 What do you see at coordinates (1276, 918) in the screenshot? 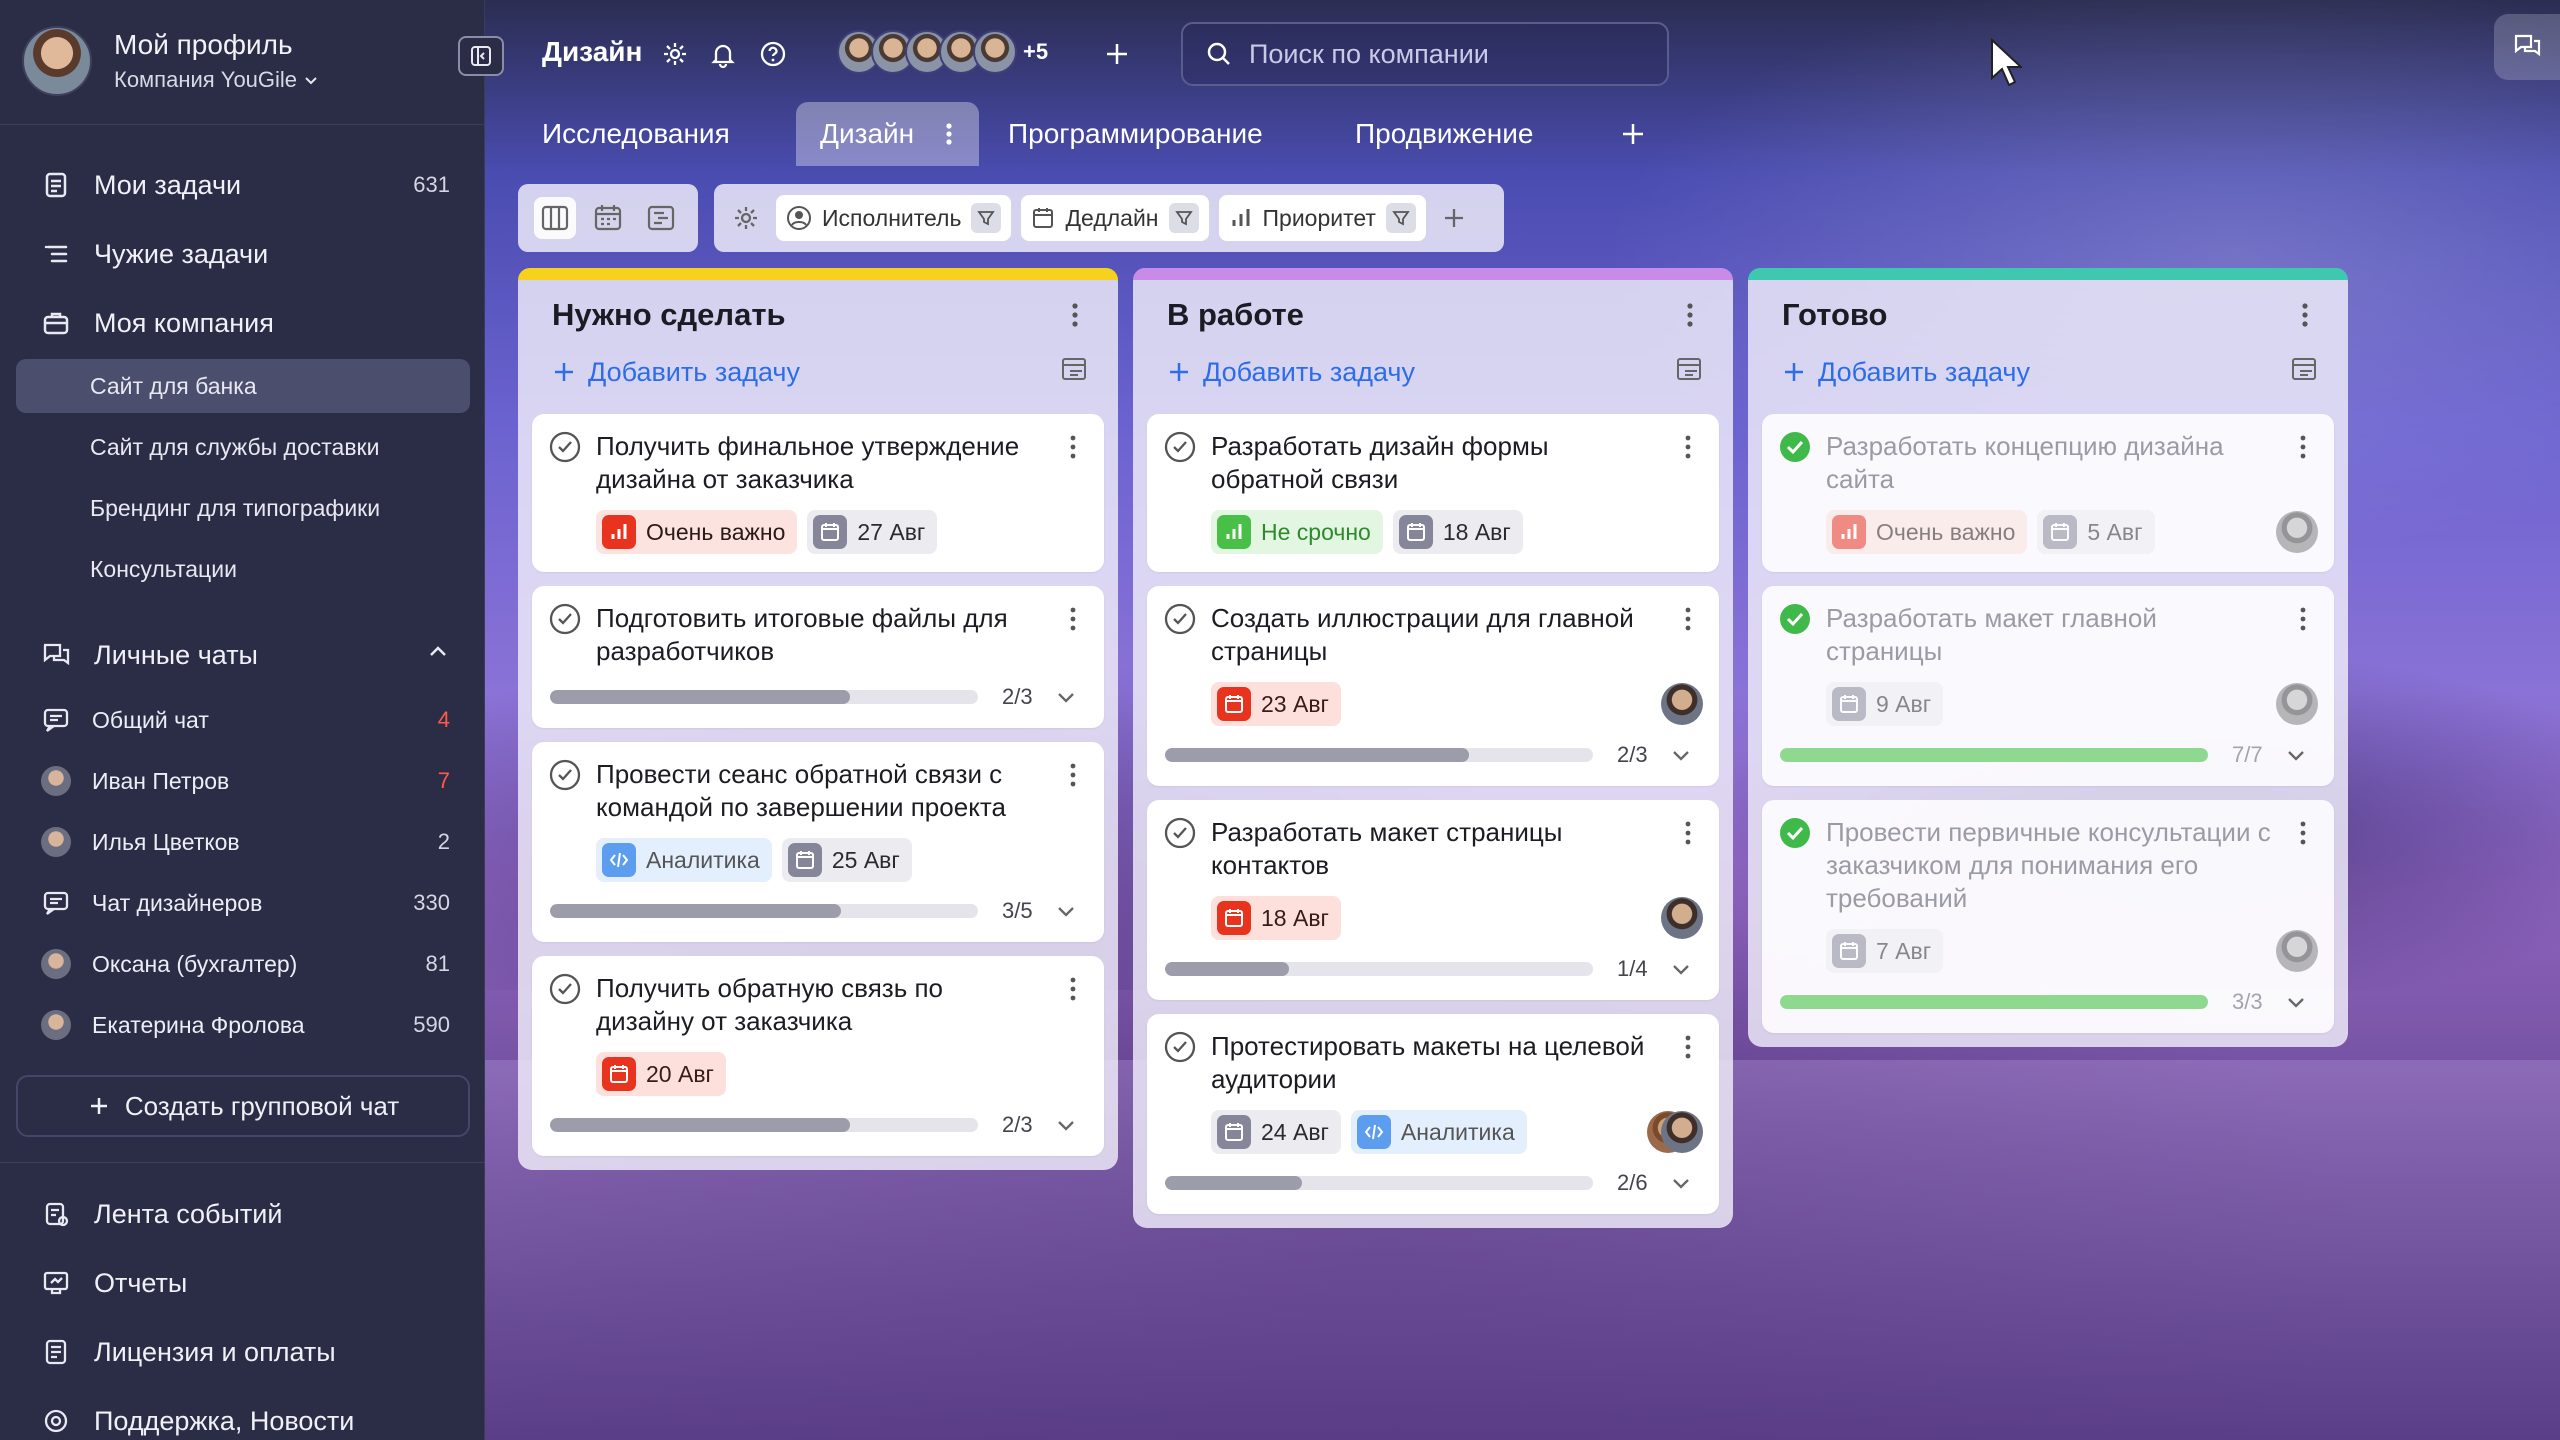
I see `deadline-tag: 18 Авг` at bounding box center [1276, 918].